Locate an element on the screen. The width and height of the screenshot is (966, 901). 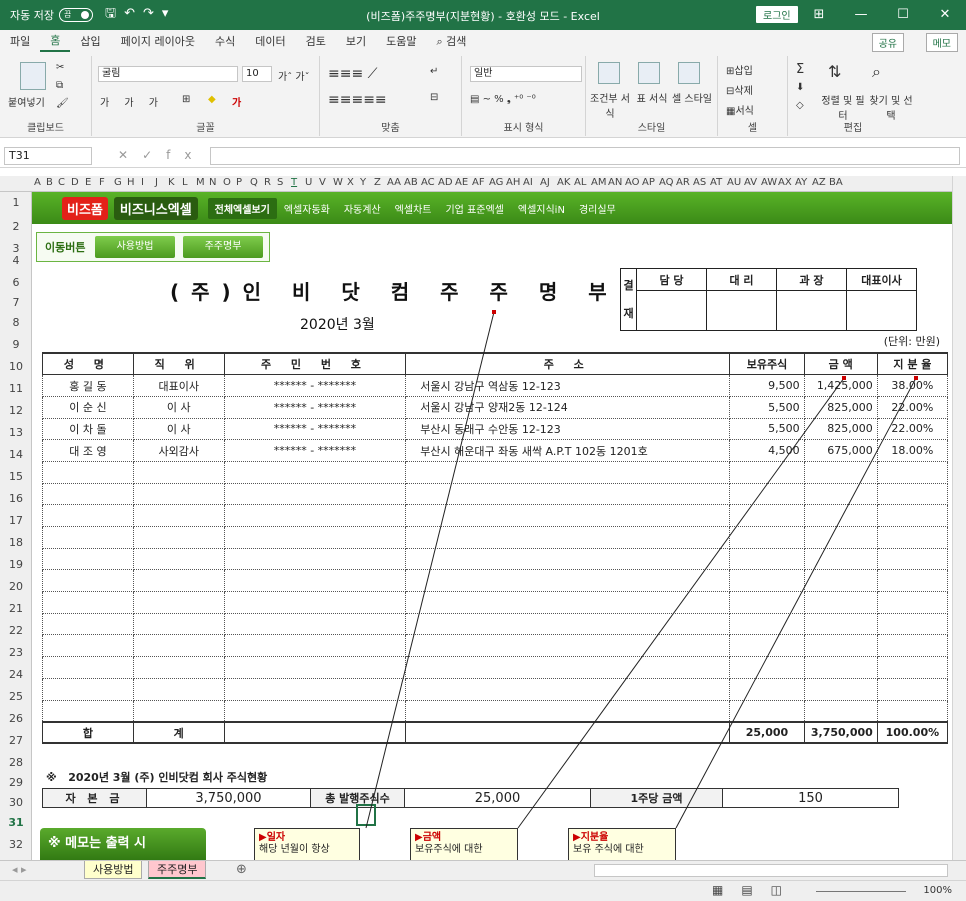
tab-home: 홈 is located at coordinates (55, 41).